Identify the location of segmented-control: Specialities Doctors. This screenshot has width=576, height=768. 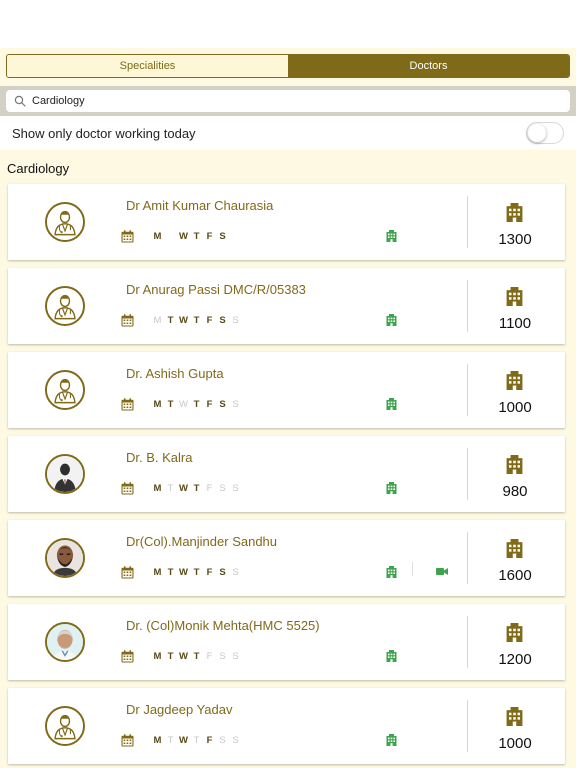
(288, 66).